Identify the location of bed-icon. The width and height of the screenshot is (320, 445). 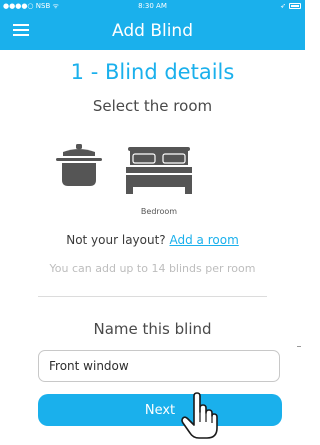
(159, 170).